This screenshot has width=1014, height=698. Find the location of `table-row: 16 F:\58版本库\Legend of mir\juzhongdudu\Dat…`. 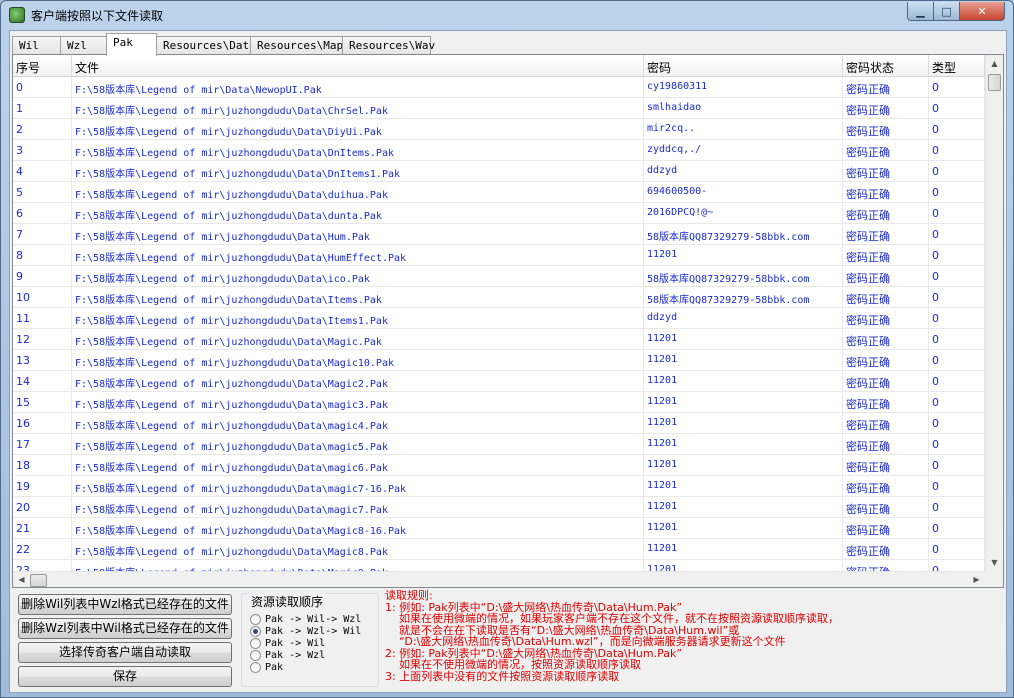

table-row: 16 F:\58版本库\Legend of mir\juzhongdudu\Dat… is located at coordinates (499, 423).